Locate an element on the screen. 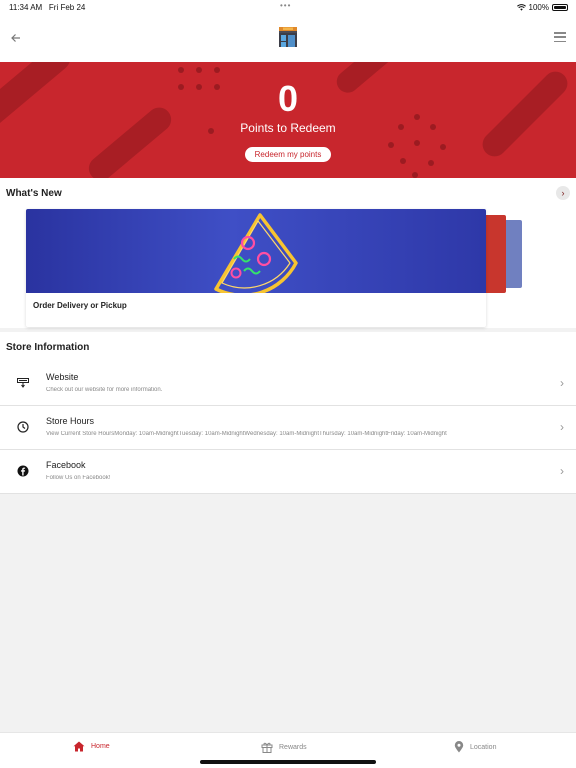  tab-home-label: Home is located at coordinates (100, 746).